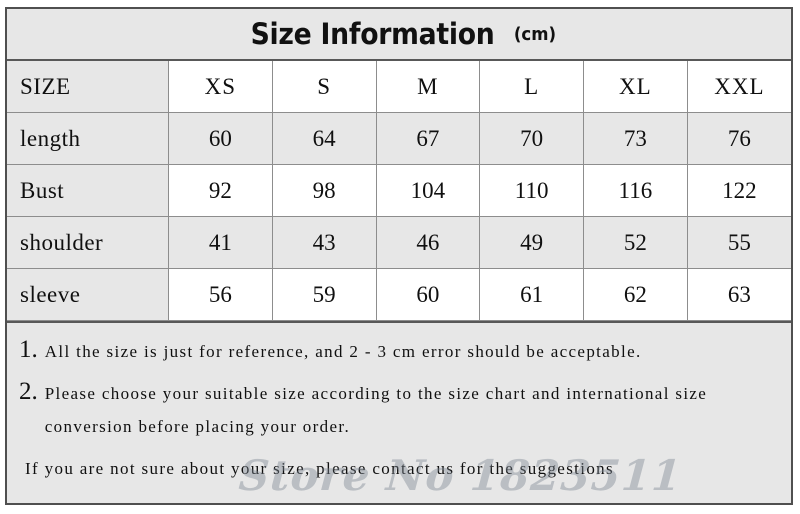 The width and height of the screenshot is (800, 514). I want to click on cell-sleeve-m: 60, so click(428, 294).